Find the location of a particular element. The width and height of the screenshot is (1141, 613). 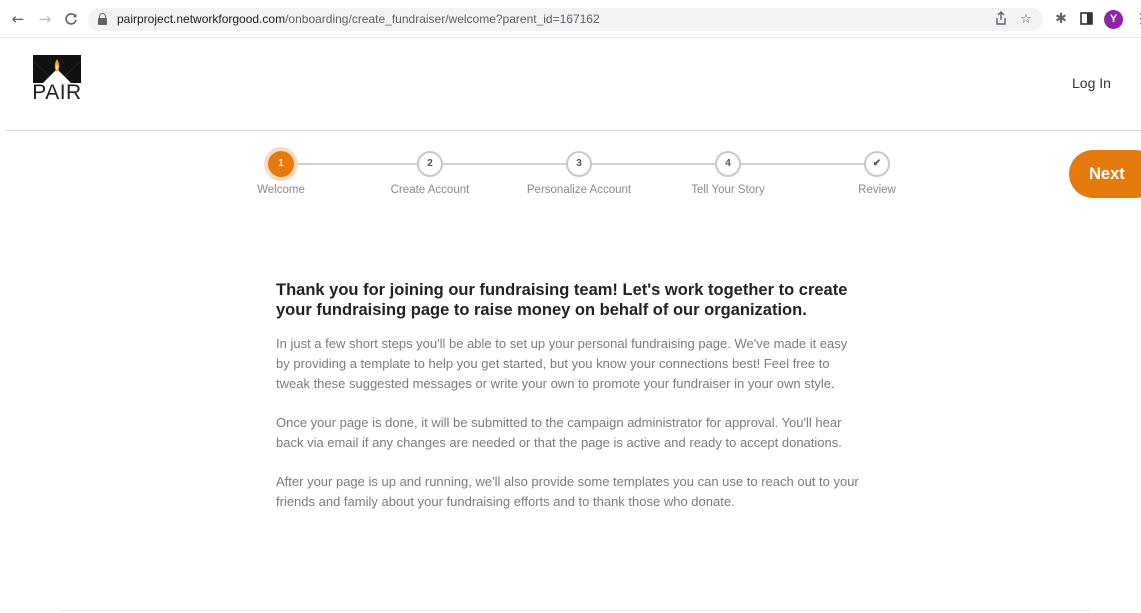

lock-icon is located at coordinates (102, 19).